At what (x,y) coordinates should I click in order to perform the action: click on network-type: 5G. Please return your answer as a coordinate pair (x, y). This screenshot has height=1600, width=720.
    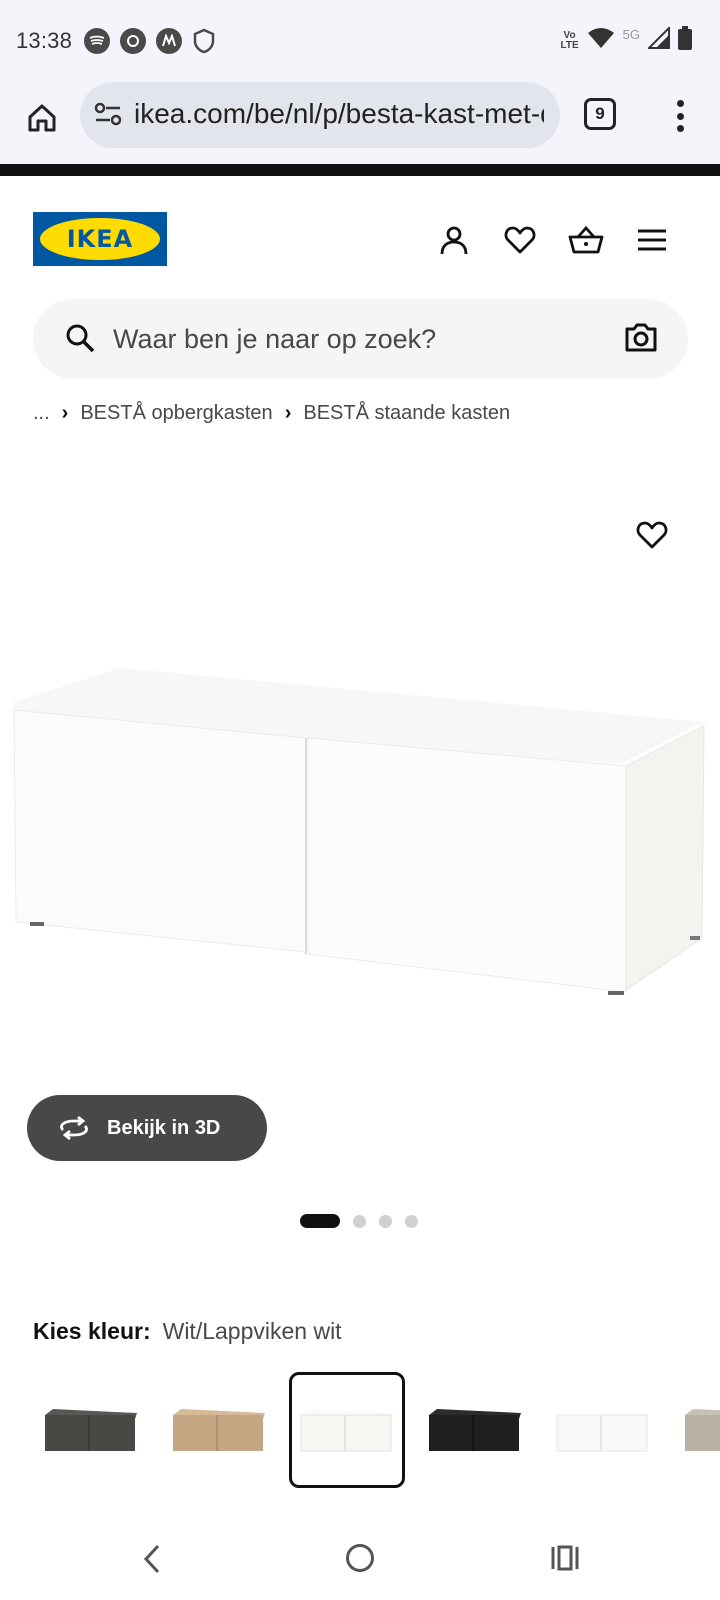
    Looking at the image, I should click on (631, 34).